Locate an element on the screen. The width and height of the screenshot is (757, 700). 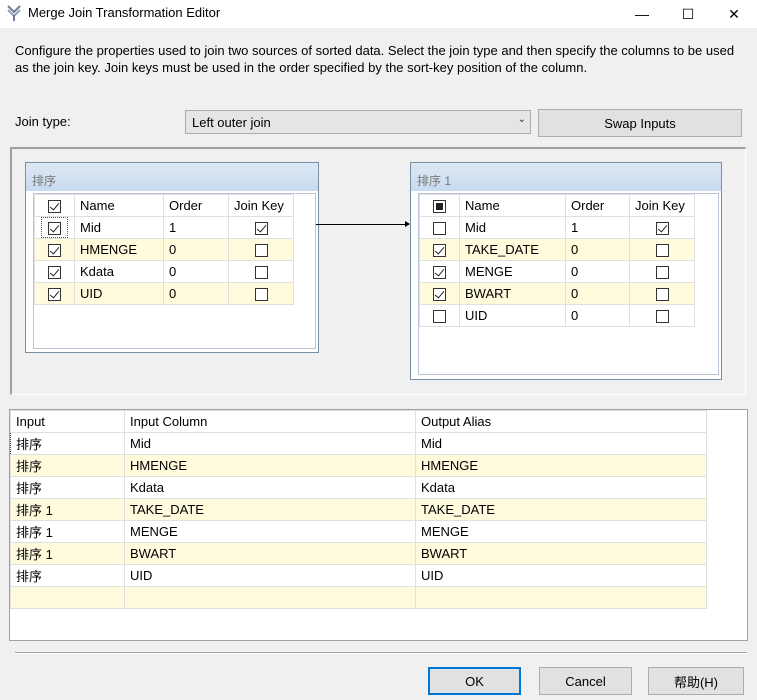
output-column-cell: Kdata is located at coordinates (270, 487).